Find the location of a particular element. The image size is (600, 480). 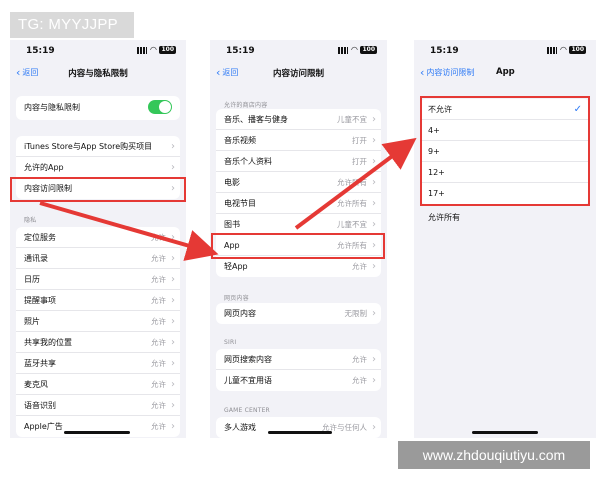

watermark-bottom-right: www.zhdouqiutiyu.com is located at coordinates (494, 455).